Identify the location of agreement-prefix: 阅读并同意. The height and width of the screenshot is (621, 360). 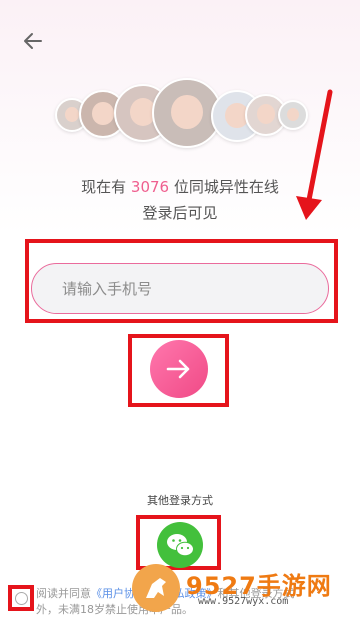
(63, 593).